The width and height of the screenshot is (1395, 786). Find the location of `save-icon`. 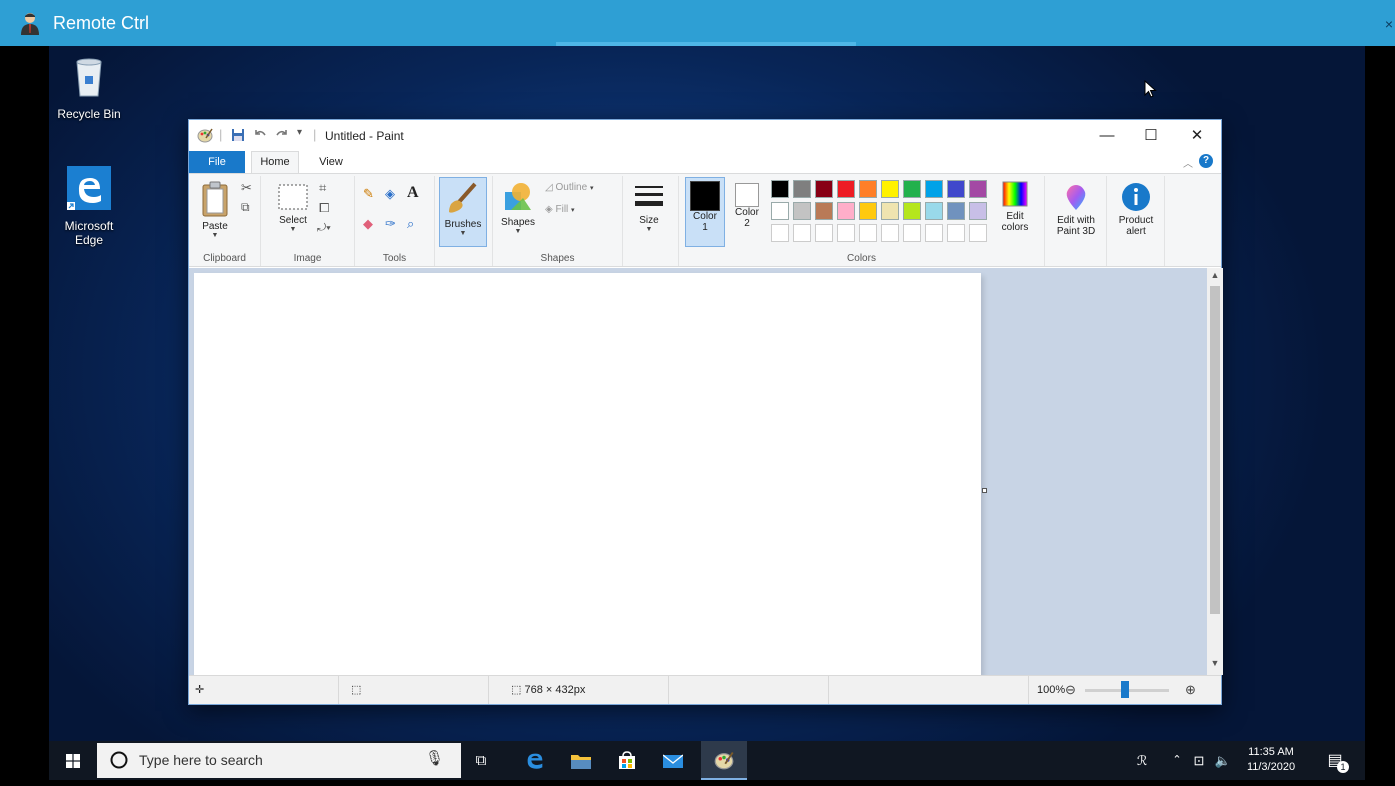

save-icon is located at coordinates (238, 135).